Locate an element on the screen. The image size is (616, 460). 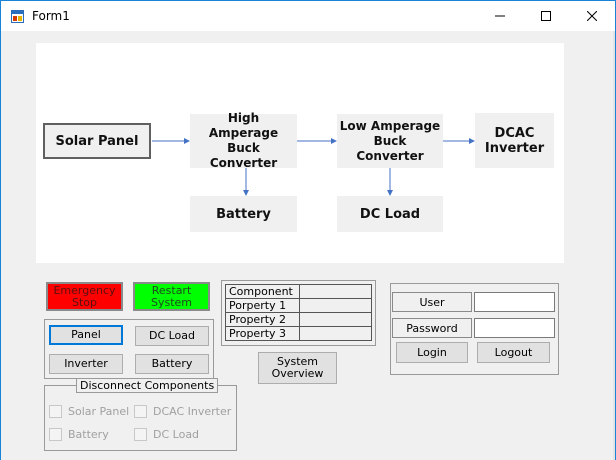
checkbox-label: Battery is located at coordinates (88, 434).